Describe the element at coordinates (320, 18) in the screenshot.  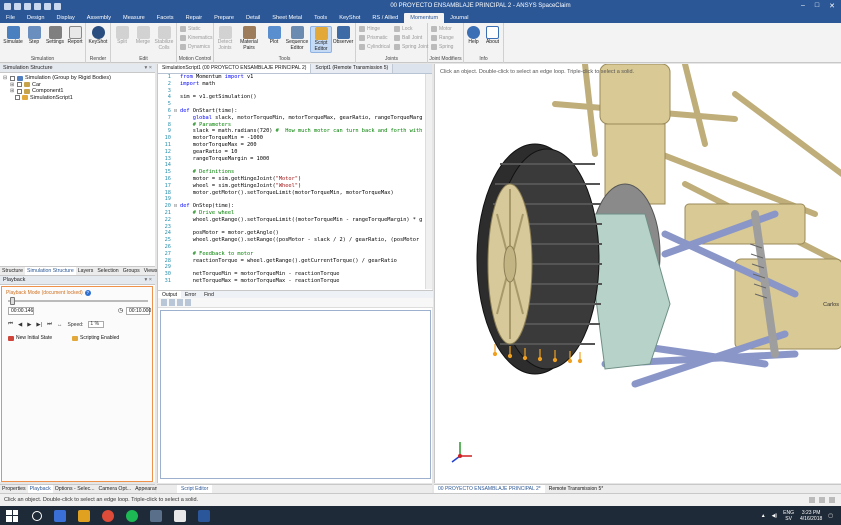
I see `tab-tools: Tools` at that location.